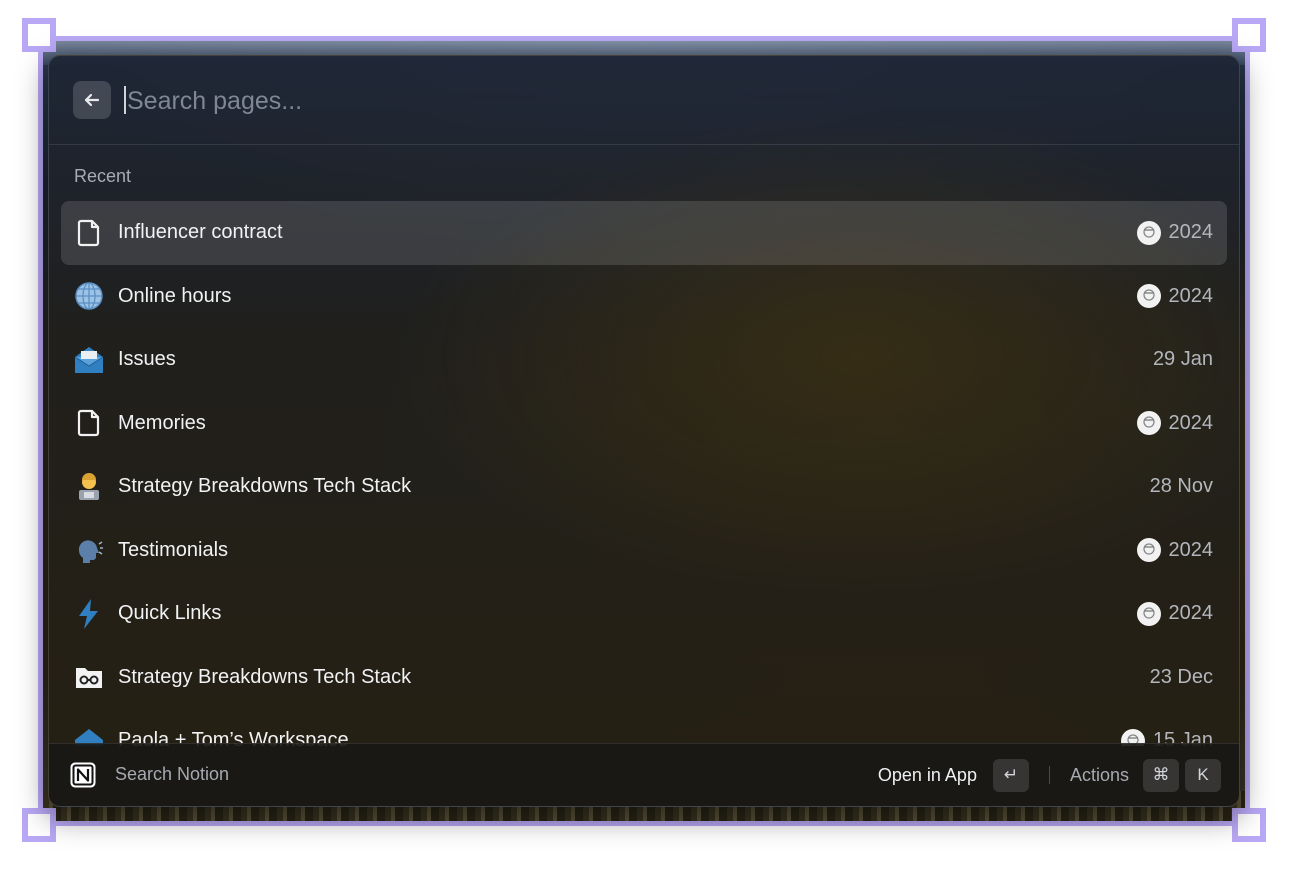 The image size is (1292, 880). What do you see at coordinates (644, 551) in the screenshot?
I see `list-item: Testimonials 2024` at bounding box center [644, 551].